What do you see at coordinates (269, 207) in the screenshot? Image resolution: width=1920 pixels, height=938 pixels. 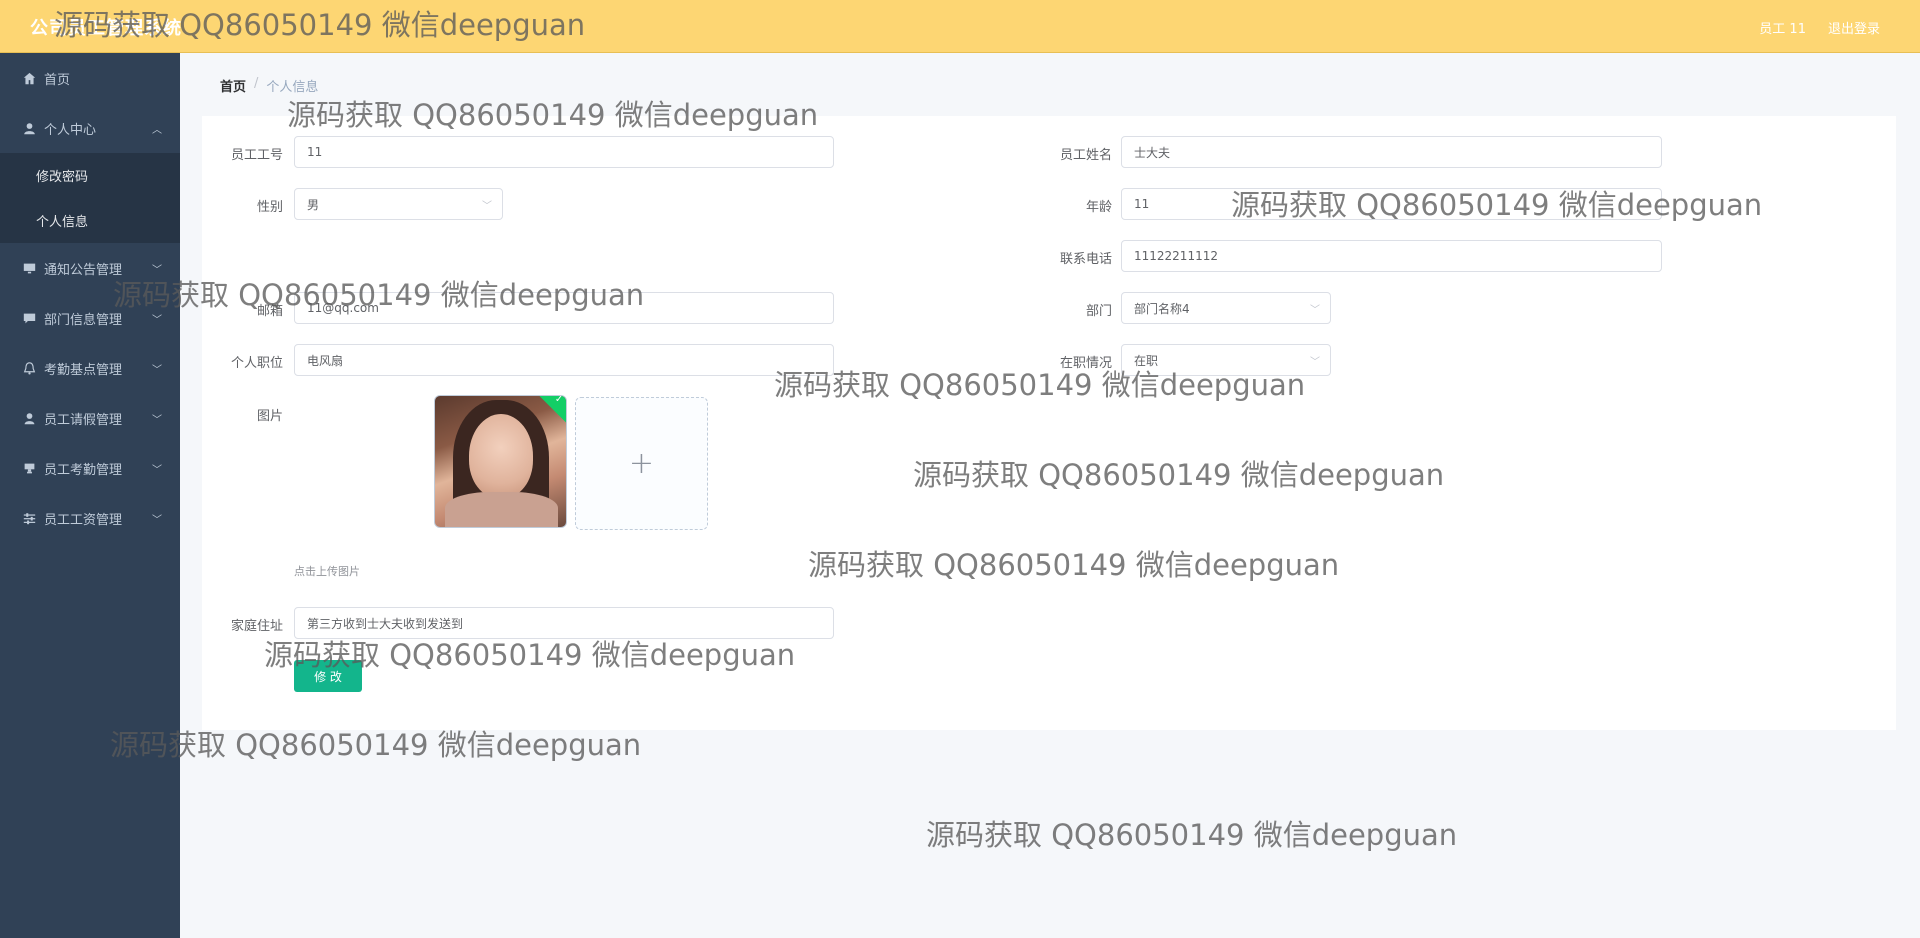 I see `gender-label: 性别` at bounding box center [269, 207].